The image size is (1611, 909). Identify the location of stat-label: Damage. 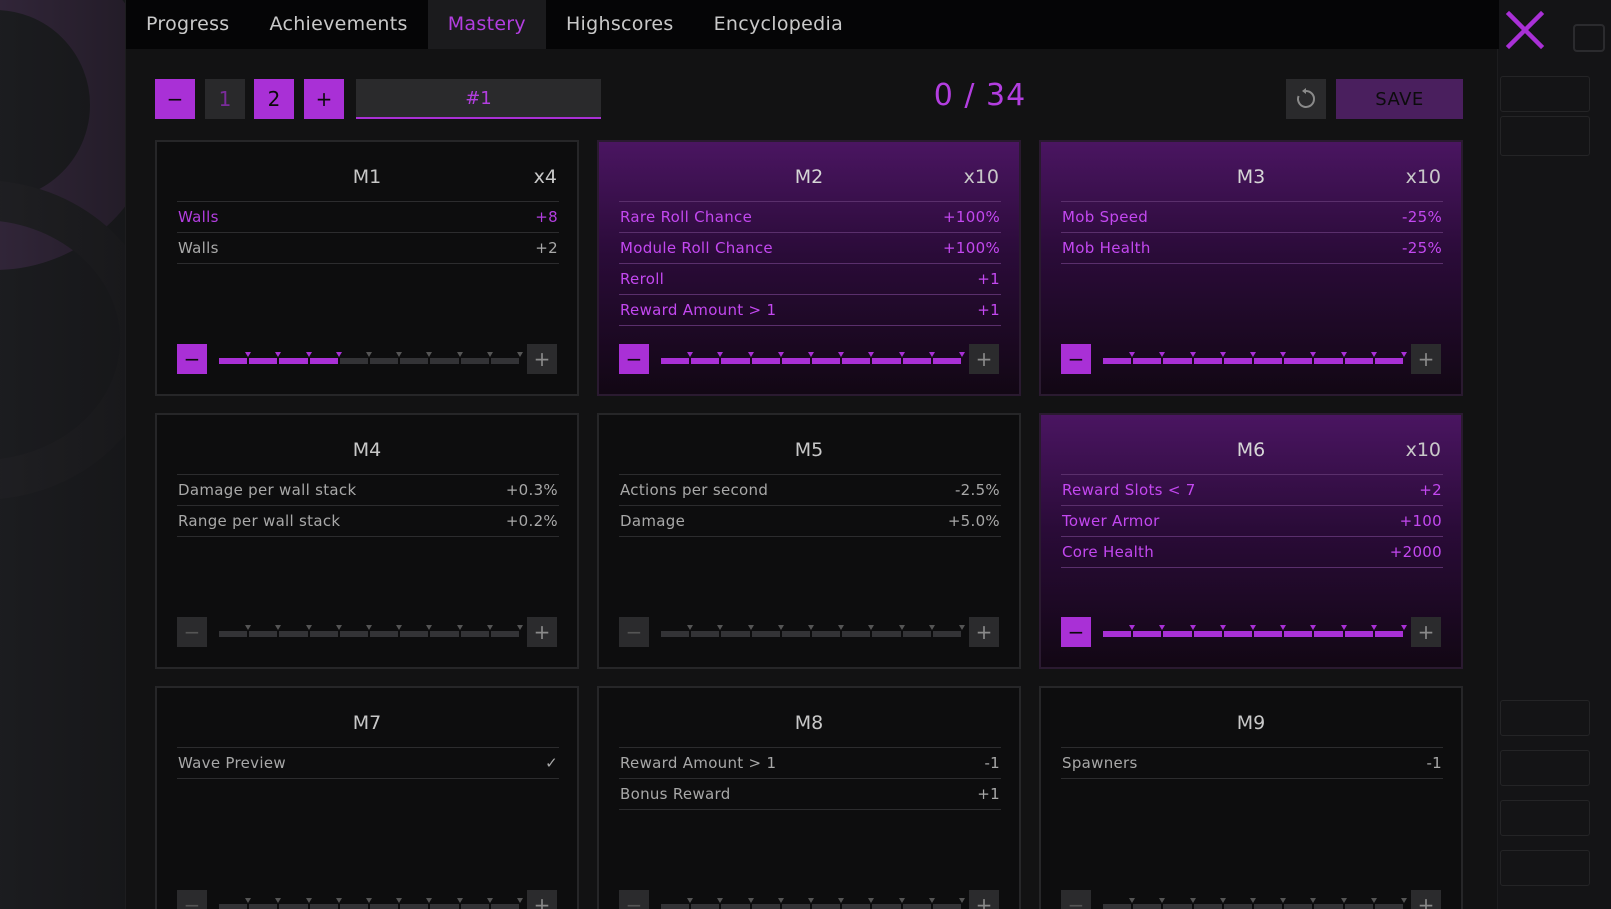
(653, 521).